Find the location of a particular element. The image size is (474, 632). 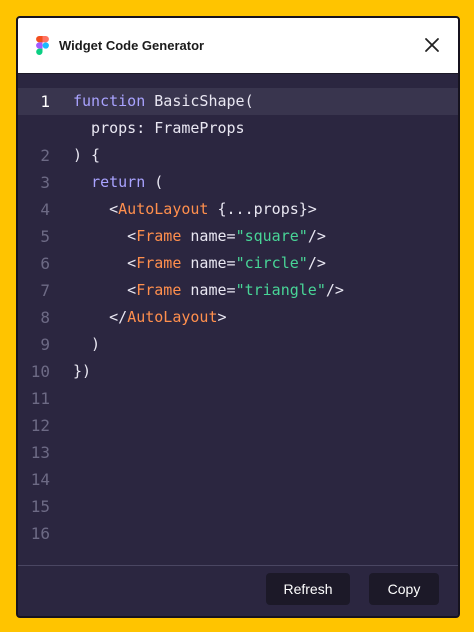

code-line: 2 ) { is located at coordinates (238, 155).